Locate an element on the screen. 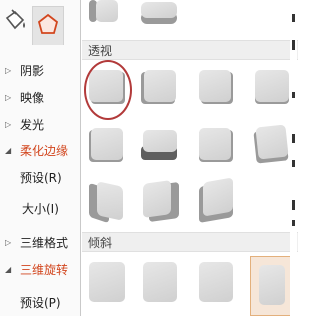 The height and width of the screenshot is (316, 320). section-3d-format: ▷ 三维格式 is located at coordinates (41, 243).